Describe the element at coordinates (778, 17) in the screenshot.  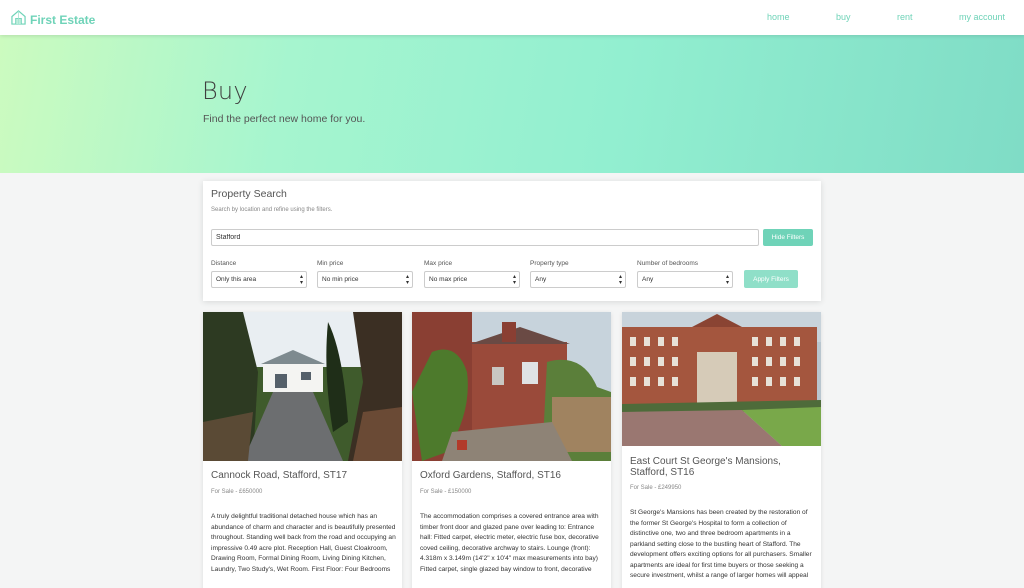
I see `nav-link-home: home` at that location.